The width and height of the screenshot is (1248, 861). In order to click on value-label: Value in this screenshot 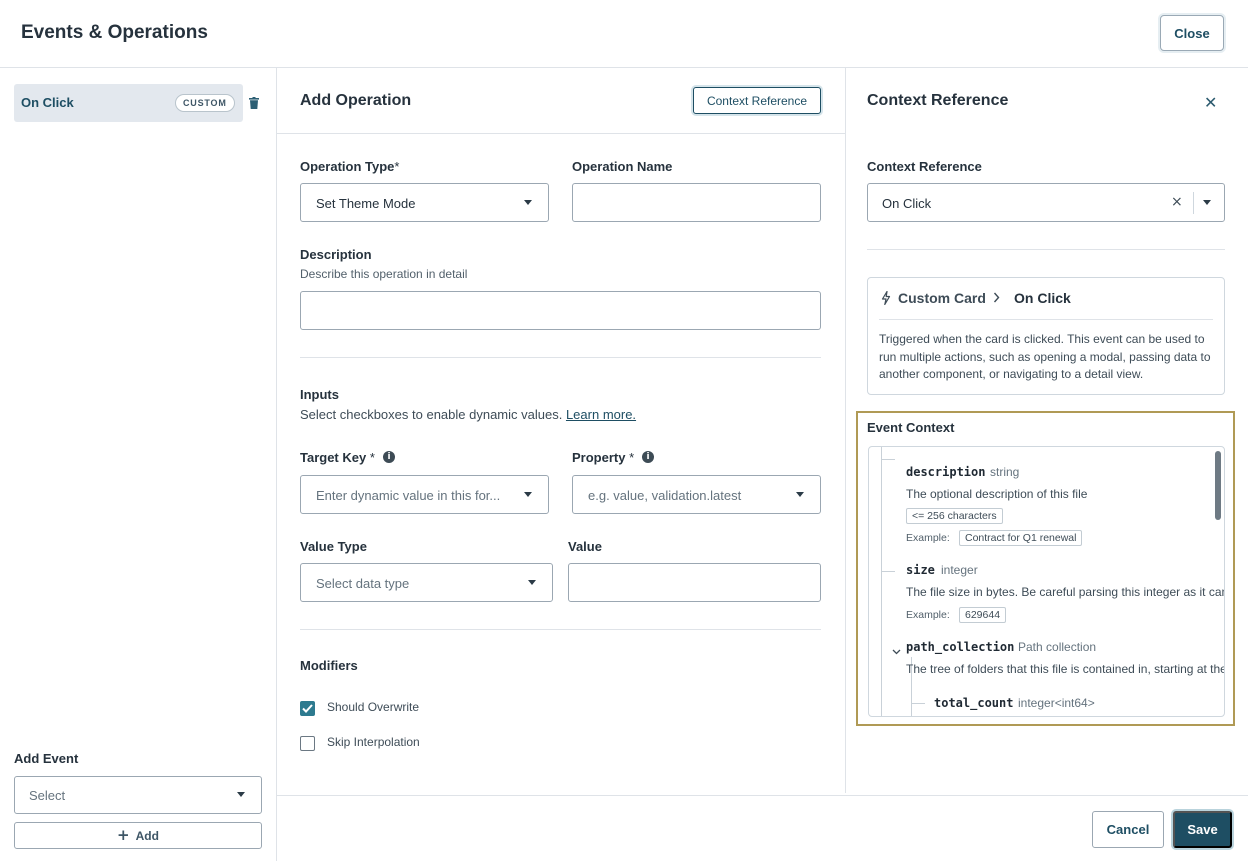, I will do `click(585, 546)`.